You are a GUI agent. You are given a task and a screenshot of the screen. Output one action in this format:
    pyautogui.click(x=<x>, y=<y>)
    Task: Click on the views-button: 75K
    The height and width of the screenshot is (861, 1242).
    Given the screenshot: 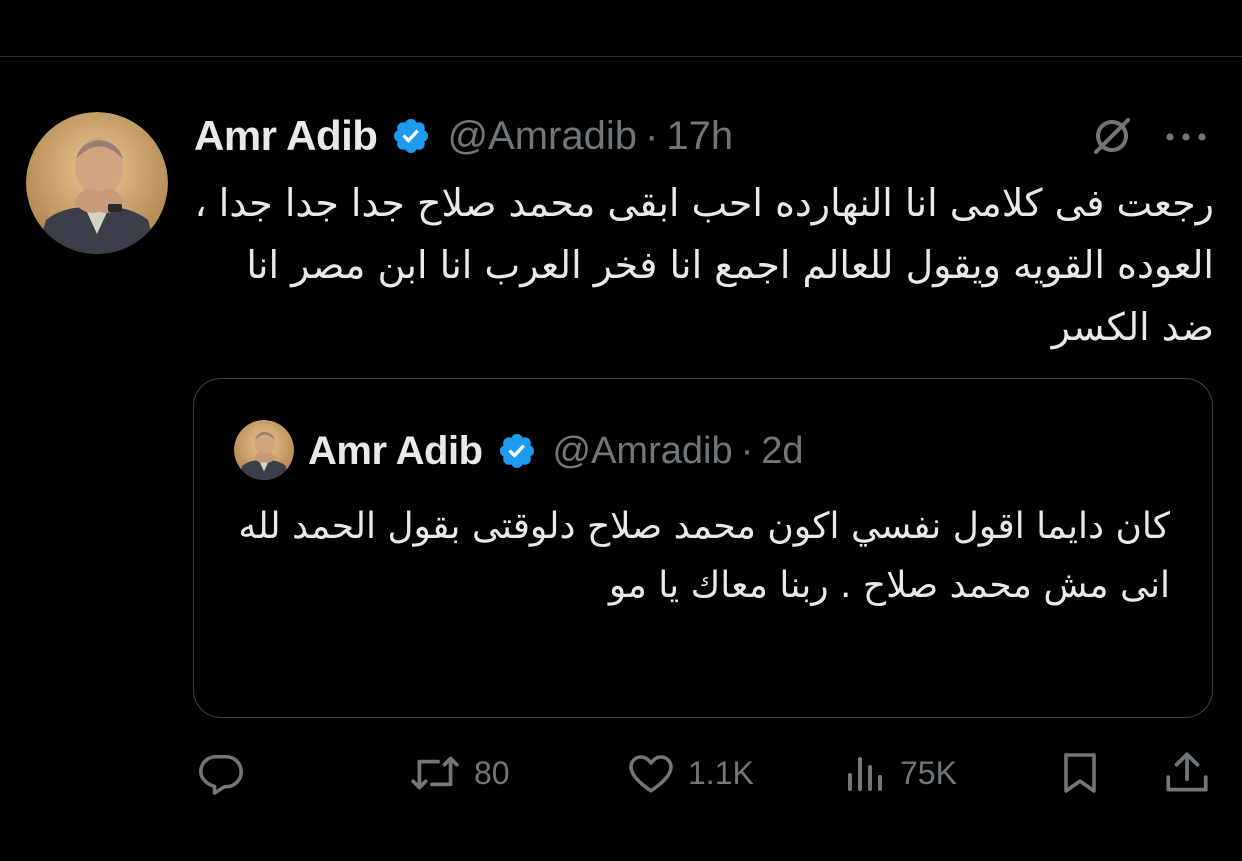 What is the action you would take?
    pyautogui.click(x=900, y=773)
    